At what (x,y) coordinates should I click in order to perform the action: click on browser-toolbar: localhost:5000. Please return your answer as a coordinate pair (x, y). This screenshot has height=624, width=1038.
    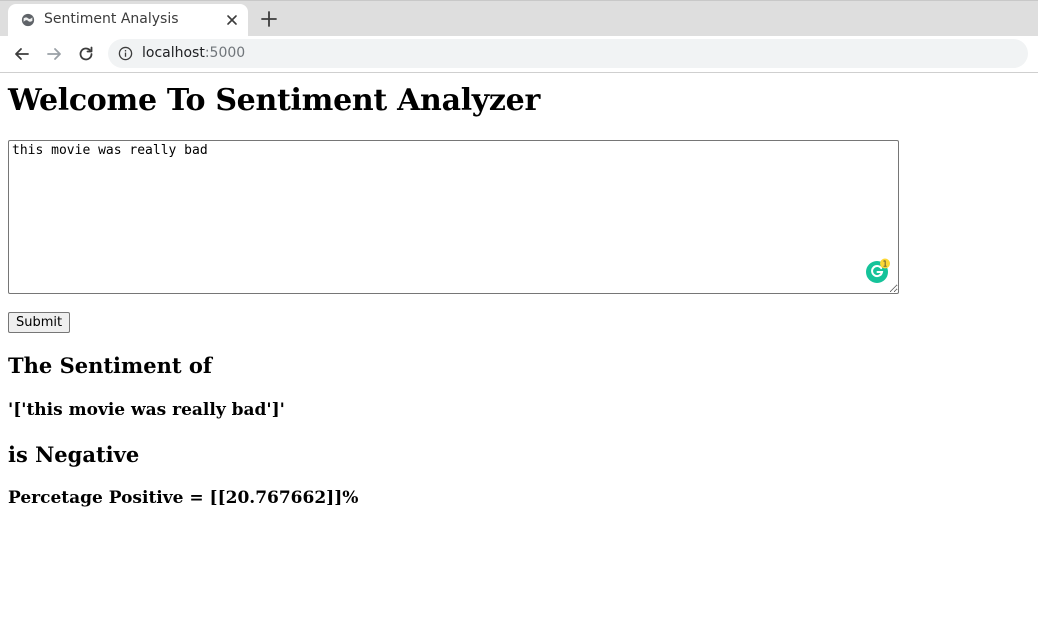
    Looking at the image, I should click on (519, 54).